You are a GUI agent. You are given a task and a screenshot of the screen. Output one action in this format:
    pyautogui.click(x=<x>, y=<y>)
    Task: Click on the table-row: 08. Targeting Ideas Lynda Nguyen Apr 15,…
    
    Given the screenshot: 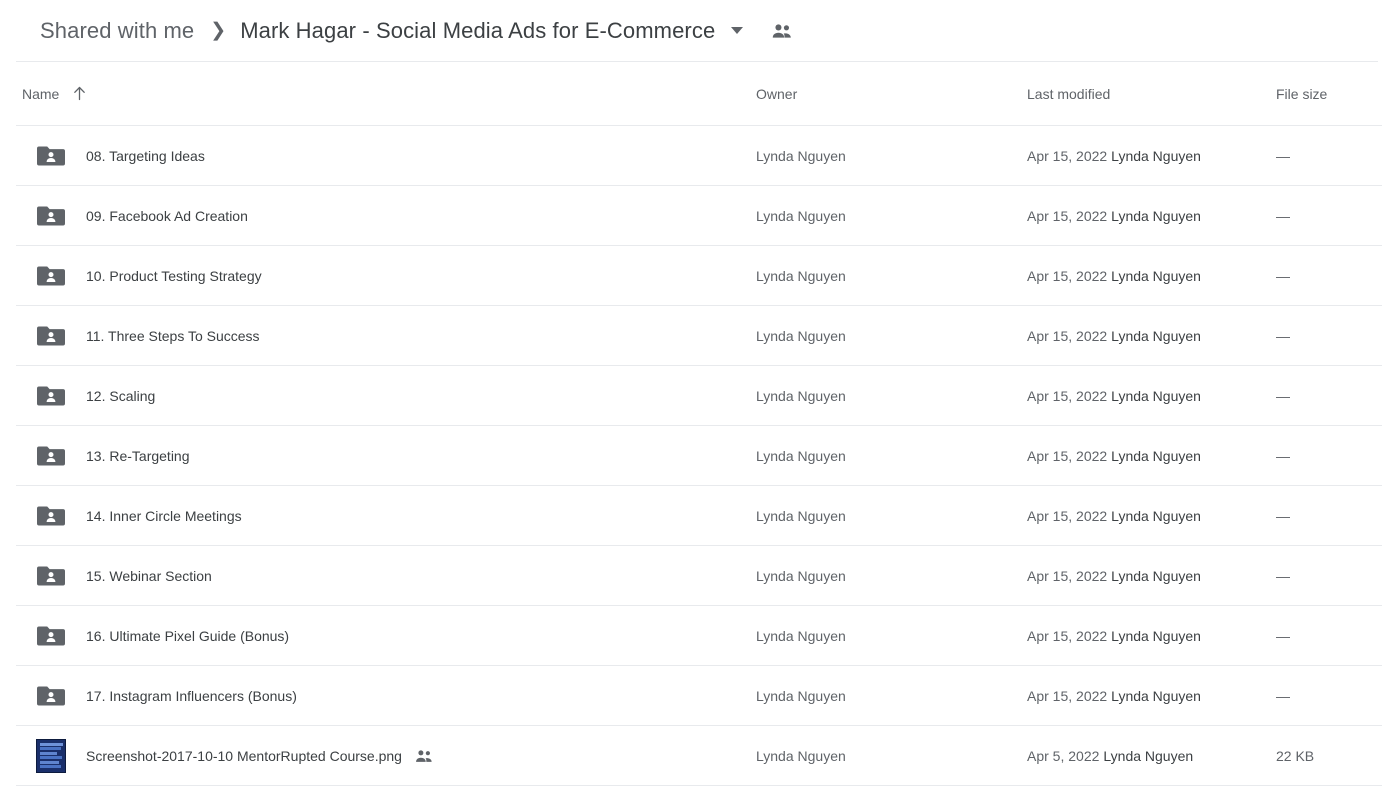 What is the action you would take?
    pyautogui.click(x=699, y=156)
    